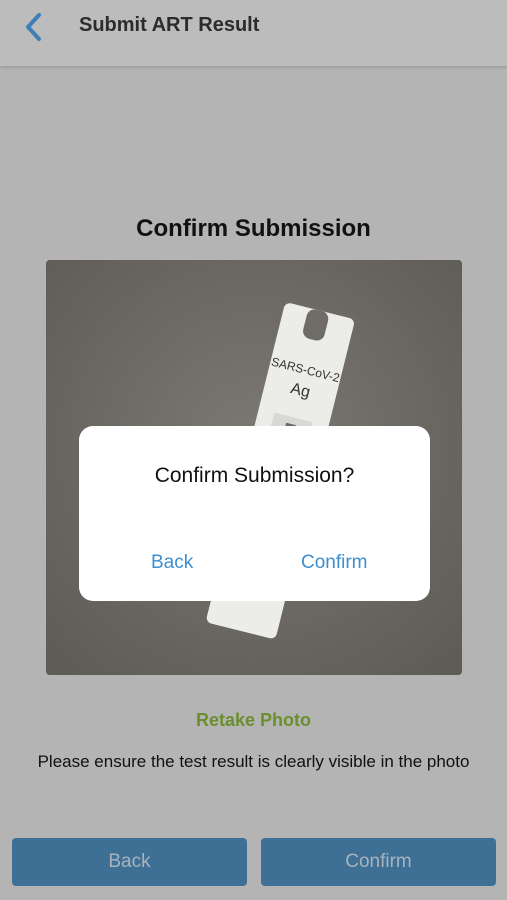 The image size is (507, 900). Describe the element at coordinates (254, 475) in the screenshot. I see `dialog-title: Confirm Submission?` at that location.